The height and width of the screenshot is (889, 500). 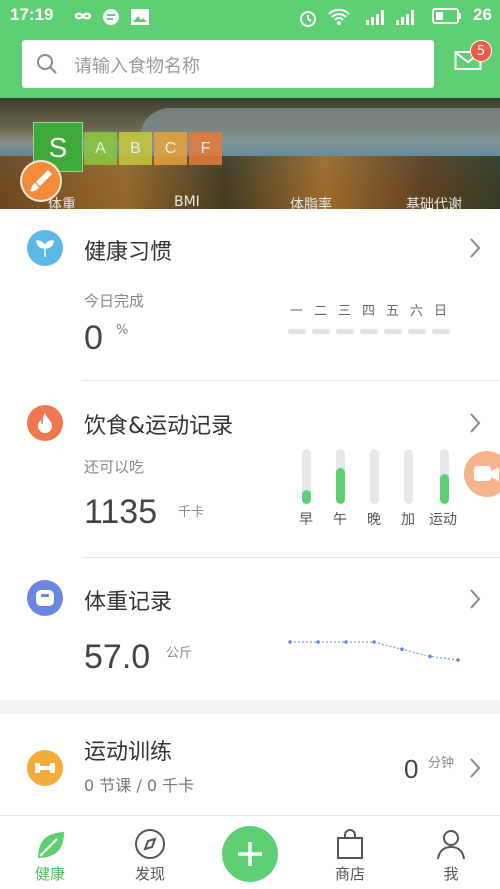 I want to click on training-card: 运动训练 0 节课 / 0 千卡 0 分钟, so click(x=250, y=764).